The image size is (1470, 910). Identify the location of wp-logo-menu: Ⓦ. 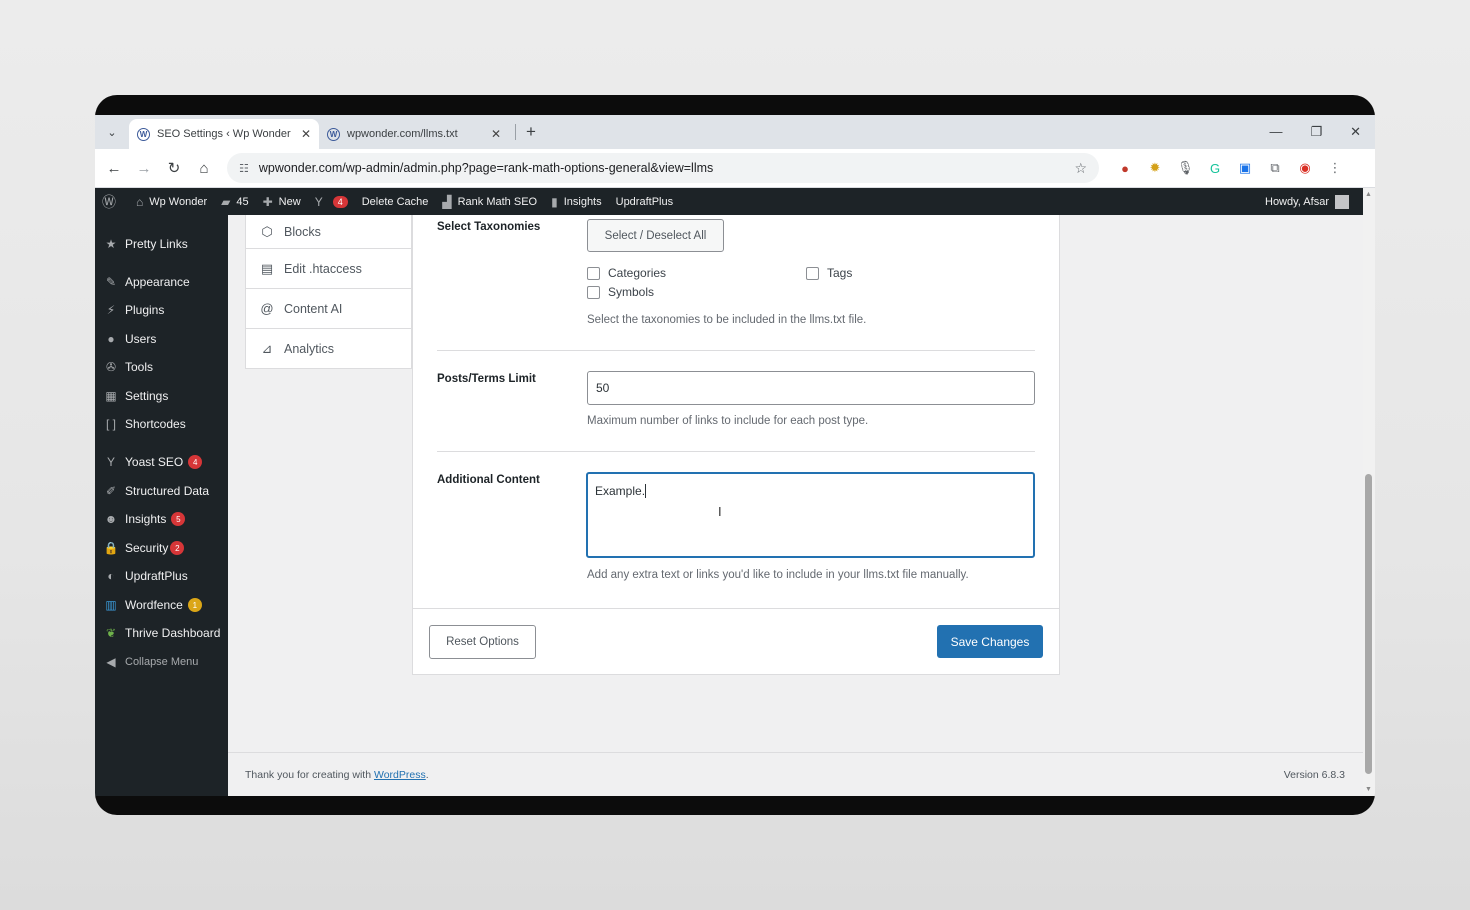
(112, 201).